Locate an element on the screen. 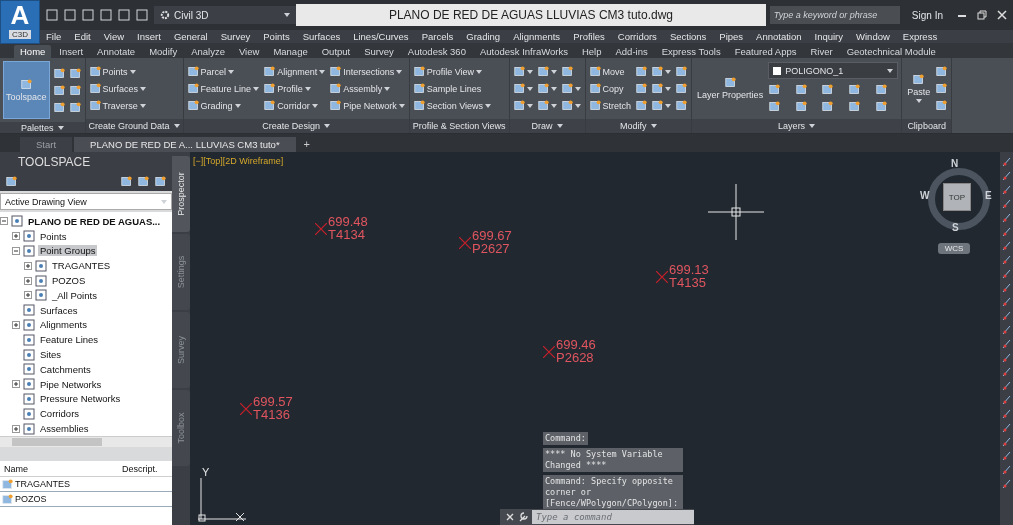 The image size is (1013, 525). ribbon-tool: Move is located at coordinates (610, 71).